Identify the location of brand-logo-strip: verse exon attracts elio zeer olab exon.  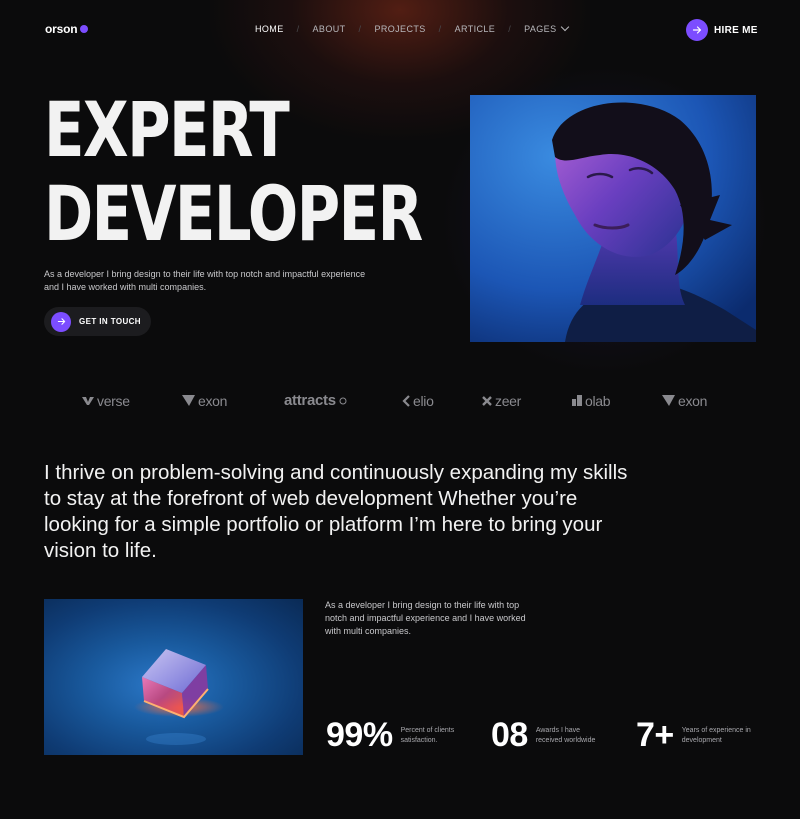
(407, 400).